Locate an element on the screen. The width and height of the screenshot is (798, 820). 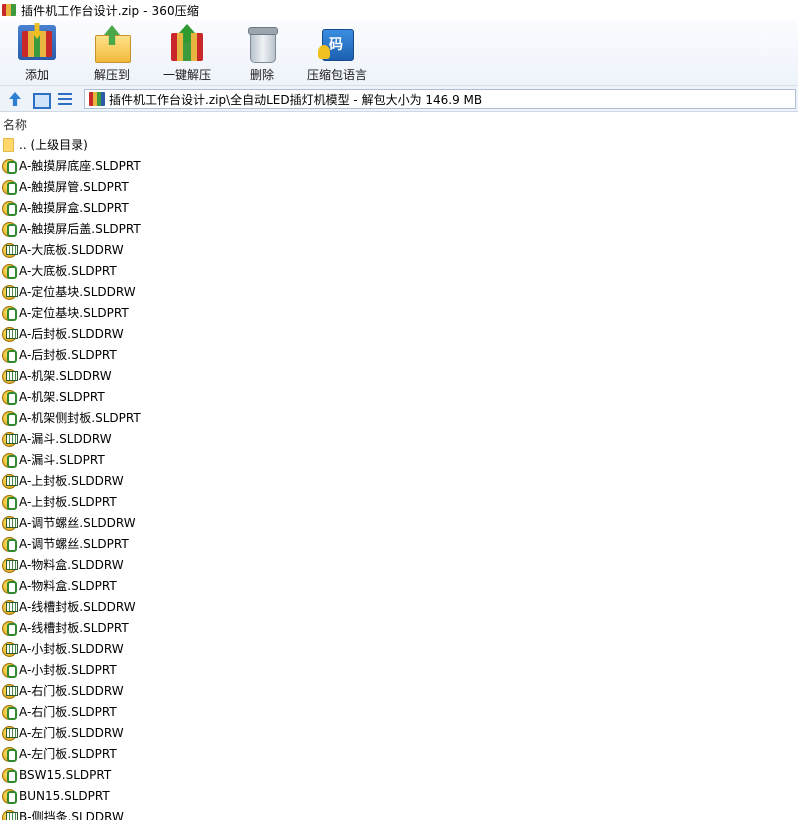
file-row: A-左门板.SLDDRW is located at coordinates (399, 732).